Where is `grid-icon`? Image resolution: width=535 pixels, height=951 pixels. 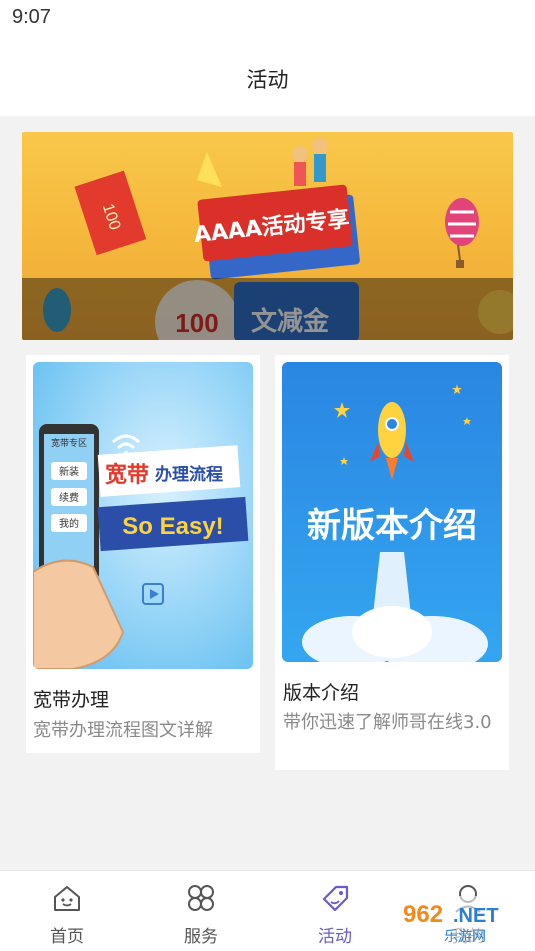
grid-icon is located at coordinates (201, 898).